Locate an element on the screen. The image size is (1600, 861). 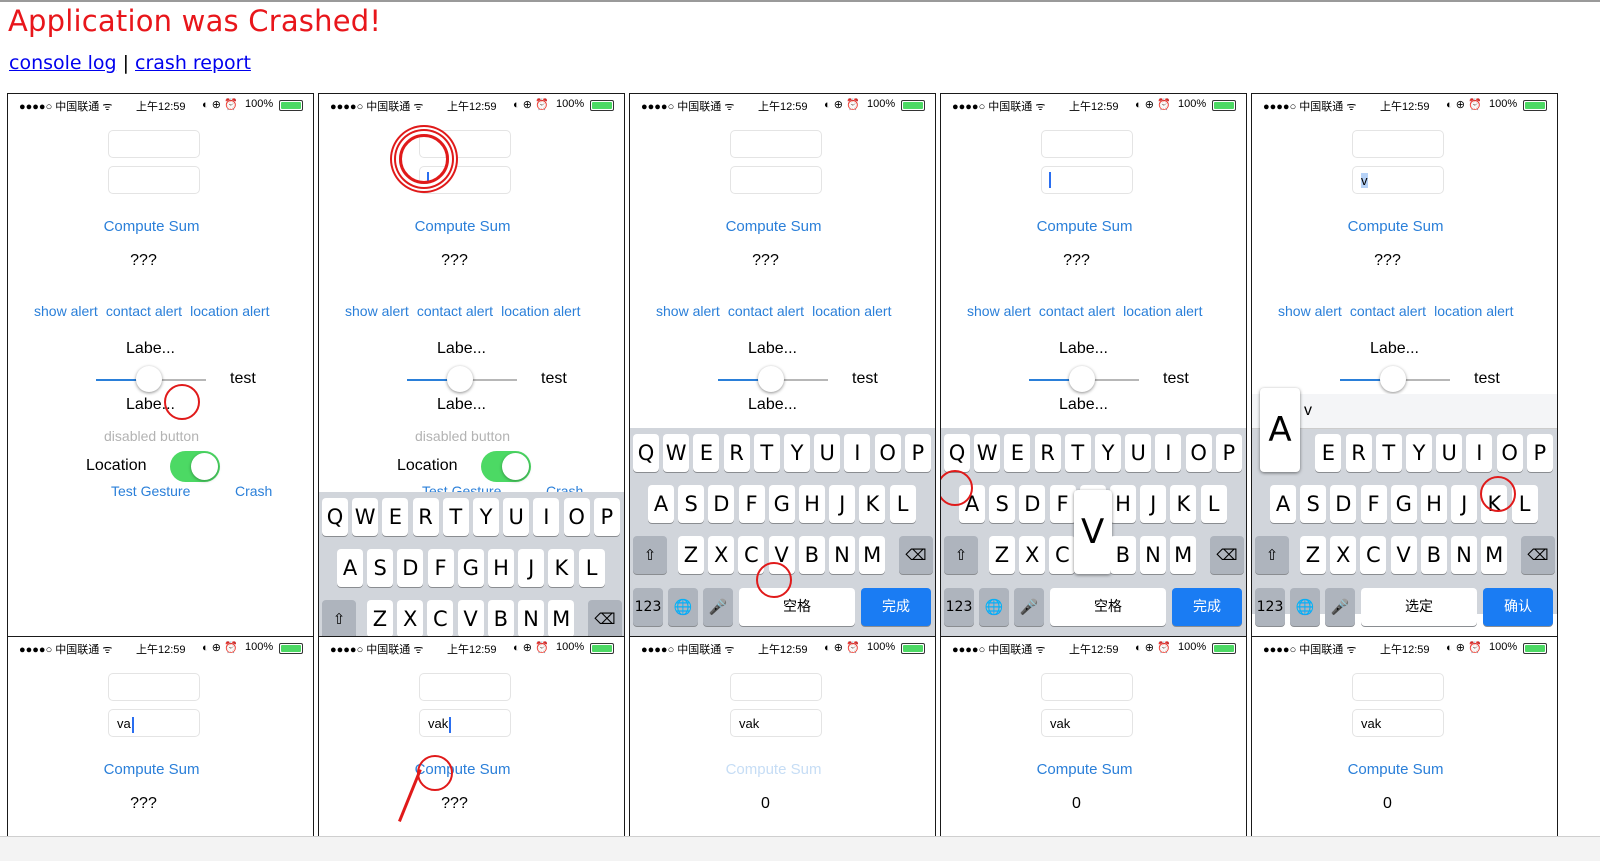
space-key: 空格 is located at coordinates (1108, 607).